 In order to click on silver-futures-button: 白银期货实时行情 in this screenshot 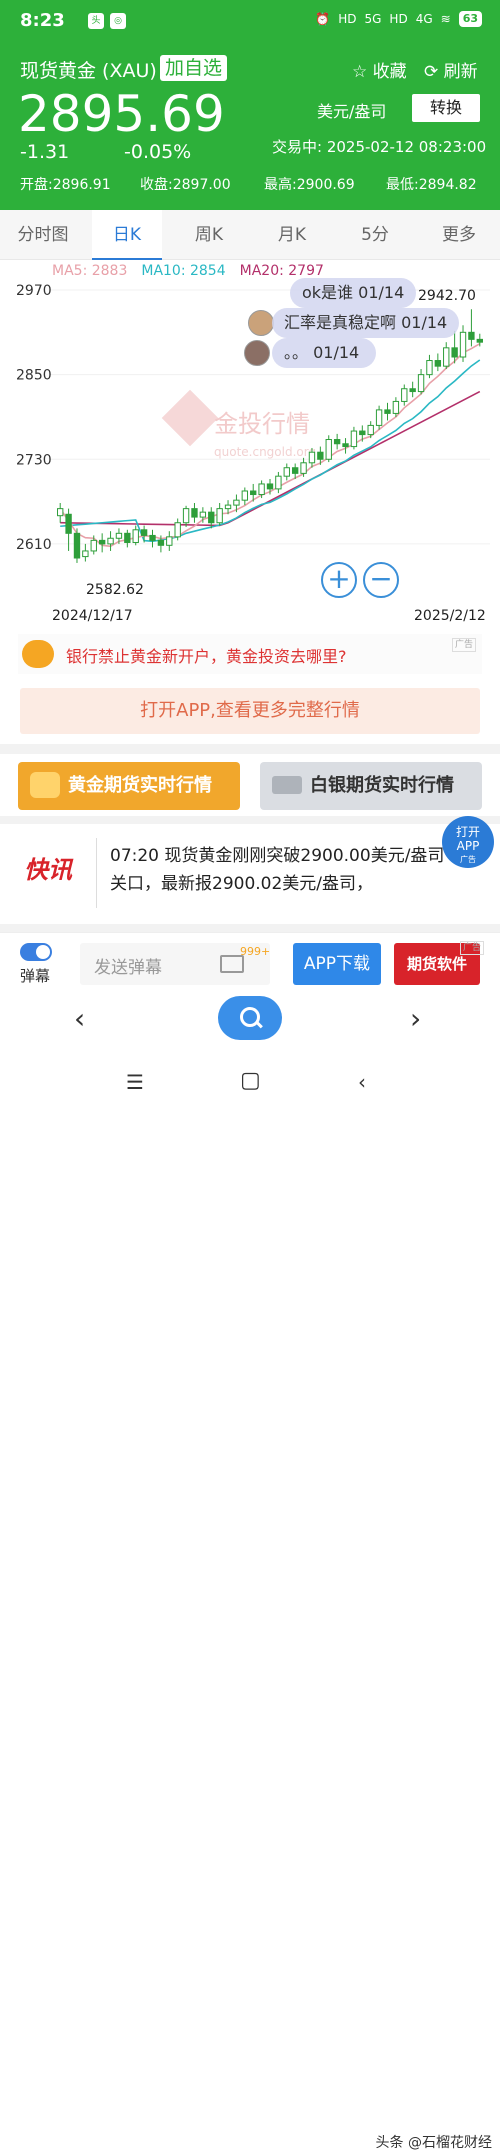, I will do `click(371, 786)`.